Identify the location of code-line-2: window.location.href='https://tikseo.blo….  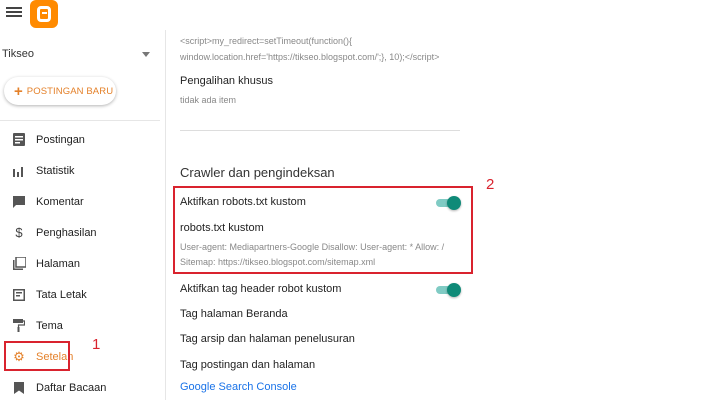
(310, 57).